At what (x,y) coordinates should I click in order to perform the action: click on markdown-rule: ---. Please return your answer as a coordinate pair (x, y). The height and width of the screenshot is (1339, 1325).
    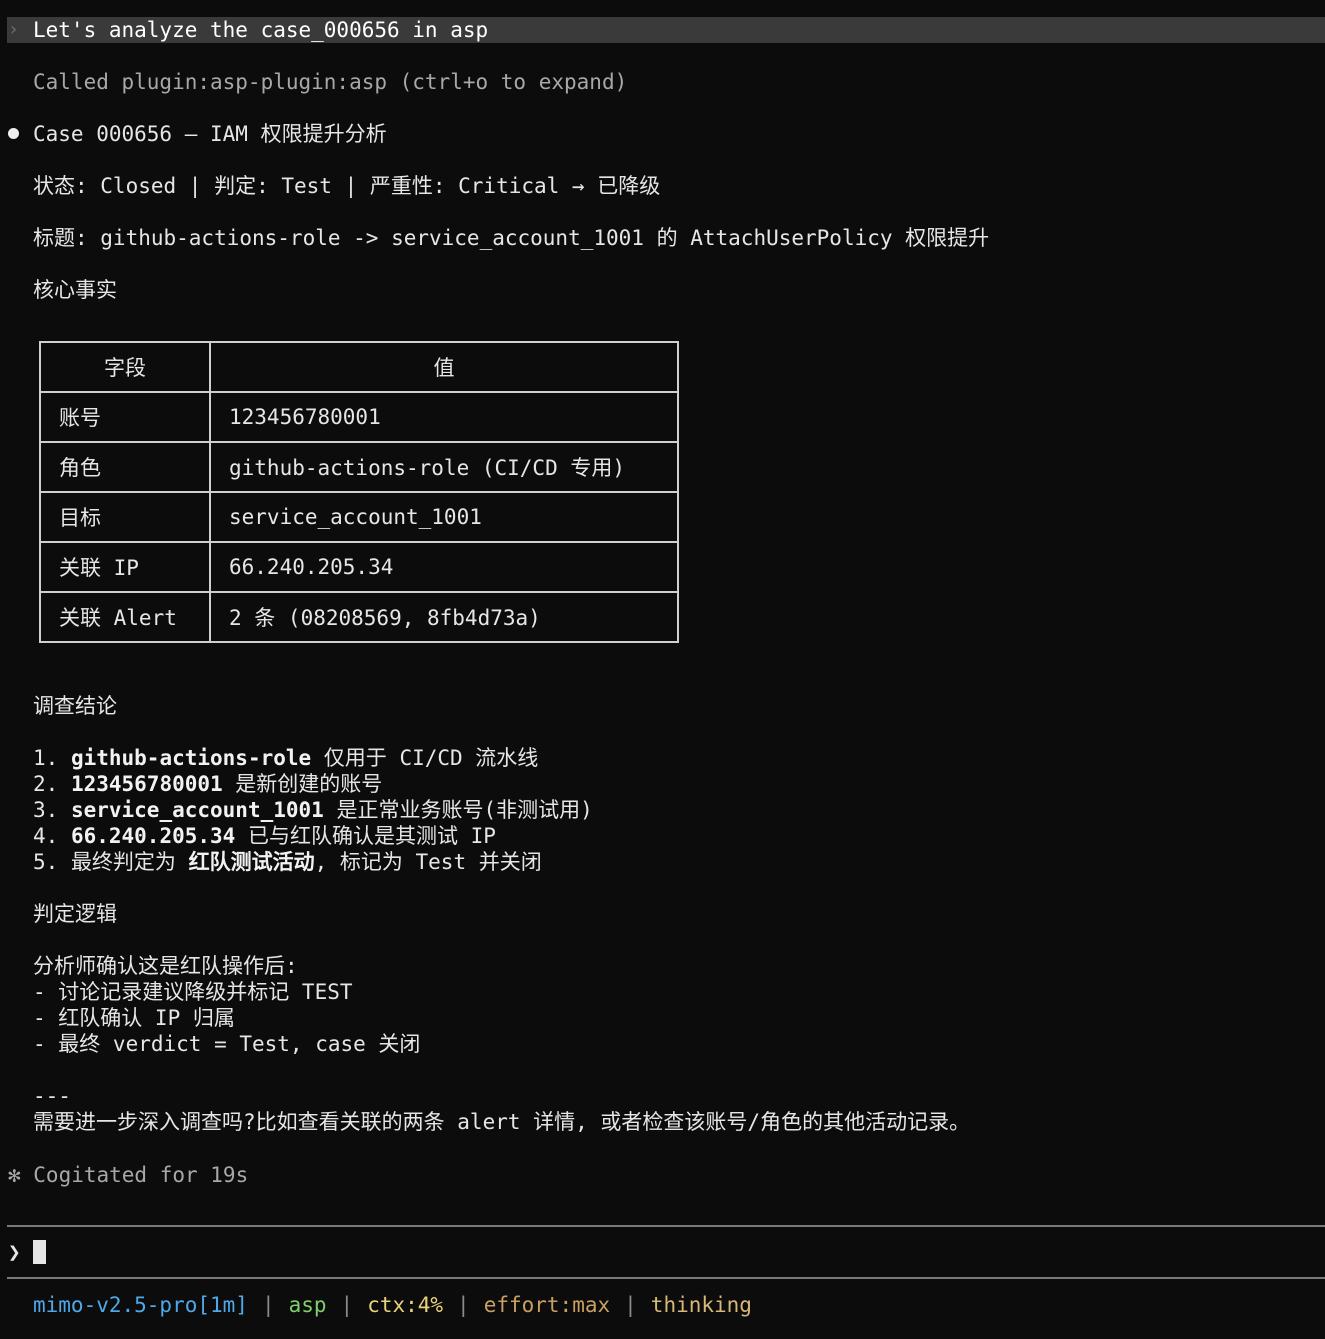
    Looking at the image, I should click on (52, 1096).